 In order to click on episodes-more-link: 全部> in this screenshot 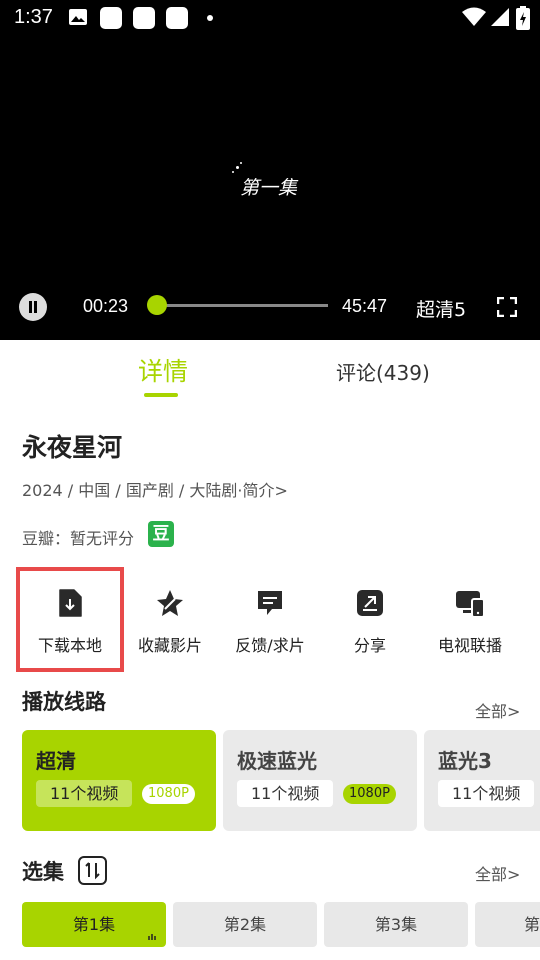, I will do `click(497, 873)`.